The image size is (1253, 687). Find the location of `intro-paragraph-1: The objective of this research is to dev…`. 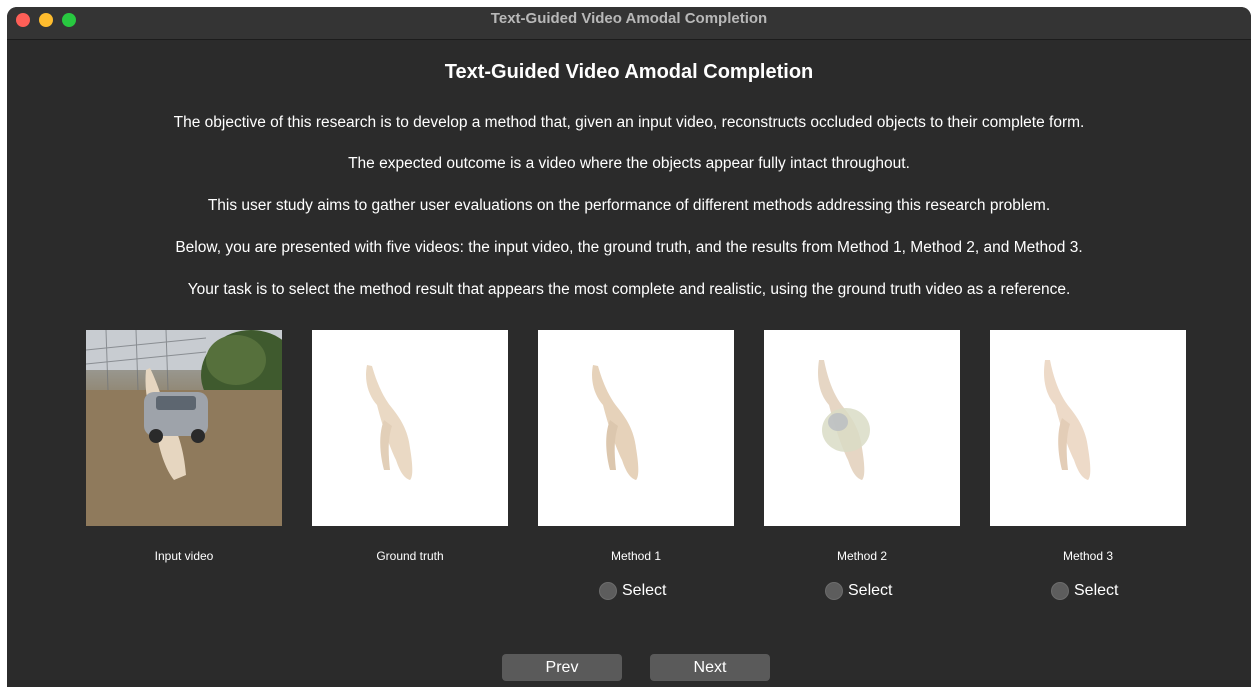

intro-paragraph-1: The objective of this research is to dev… is located at coordinates (629, 122).